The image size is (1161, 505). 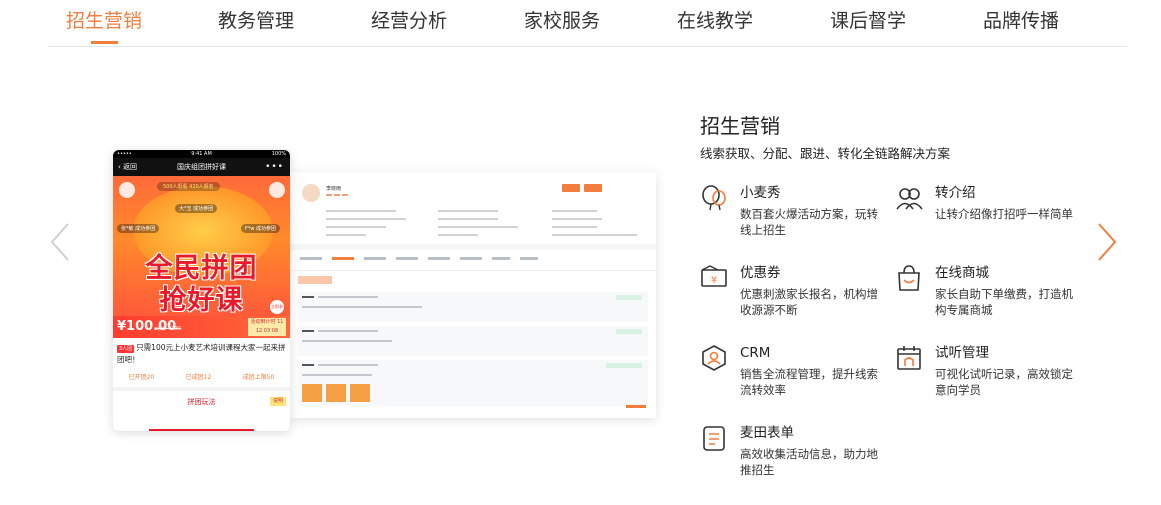 I want to click on student-tags, so click(x=337, y=195).